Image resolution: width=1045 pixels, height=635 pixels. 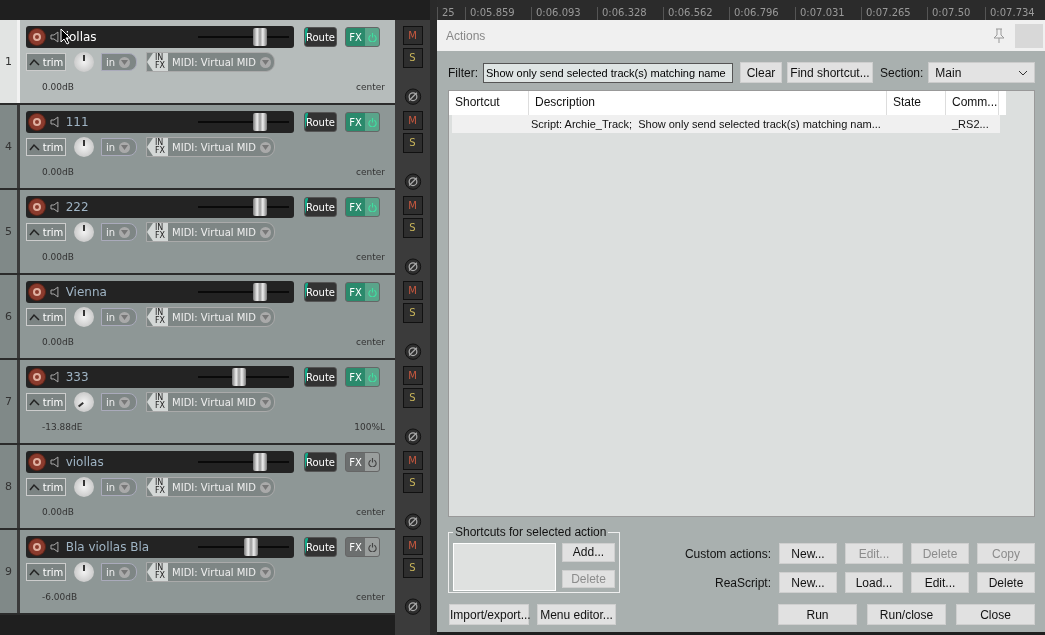 I want to click on track-name-bar: 111, so click(x=160, y=122).